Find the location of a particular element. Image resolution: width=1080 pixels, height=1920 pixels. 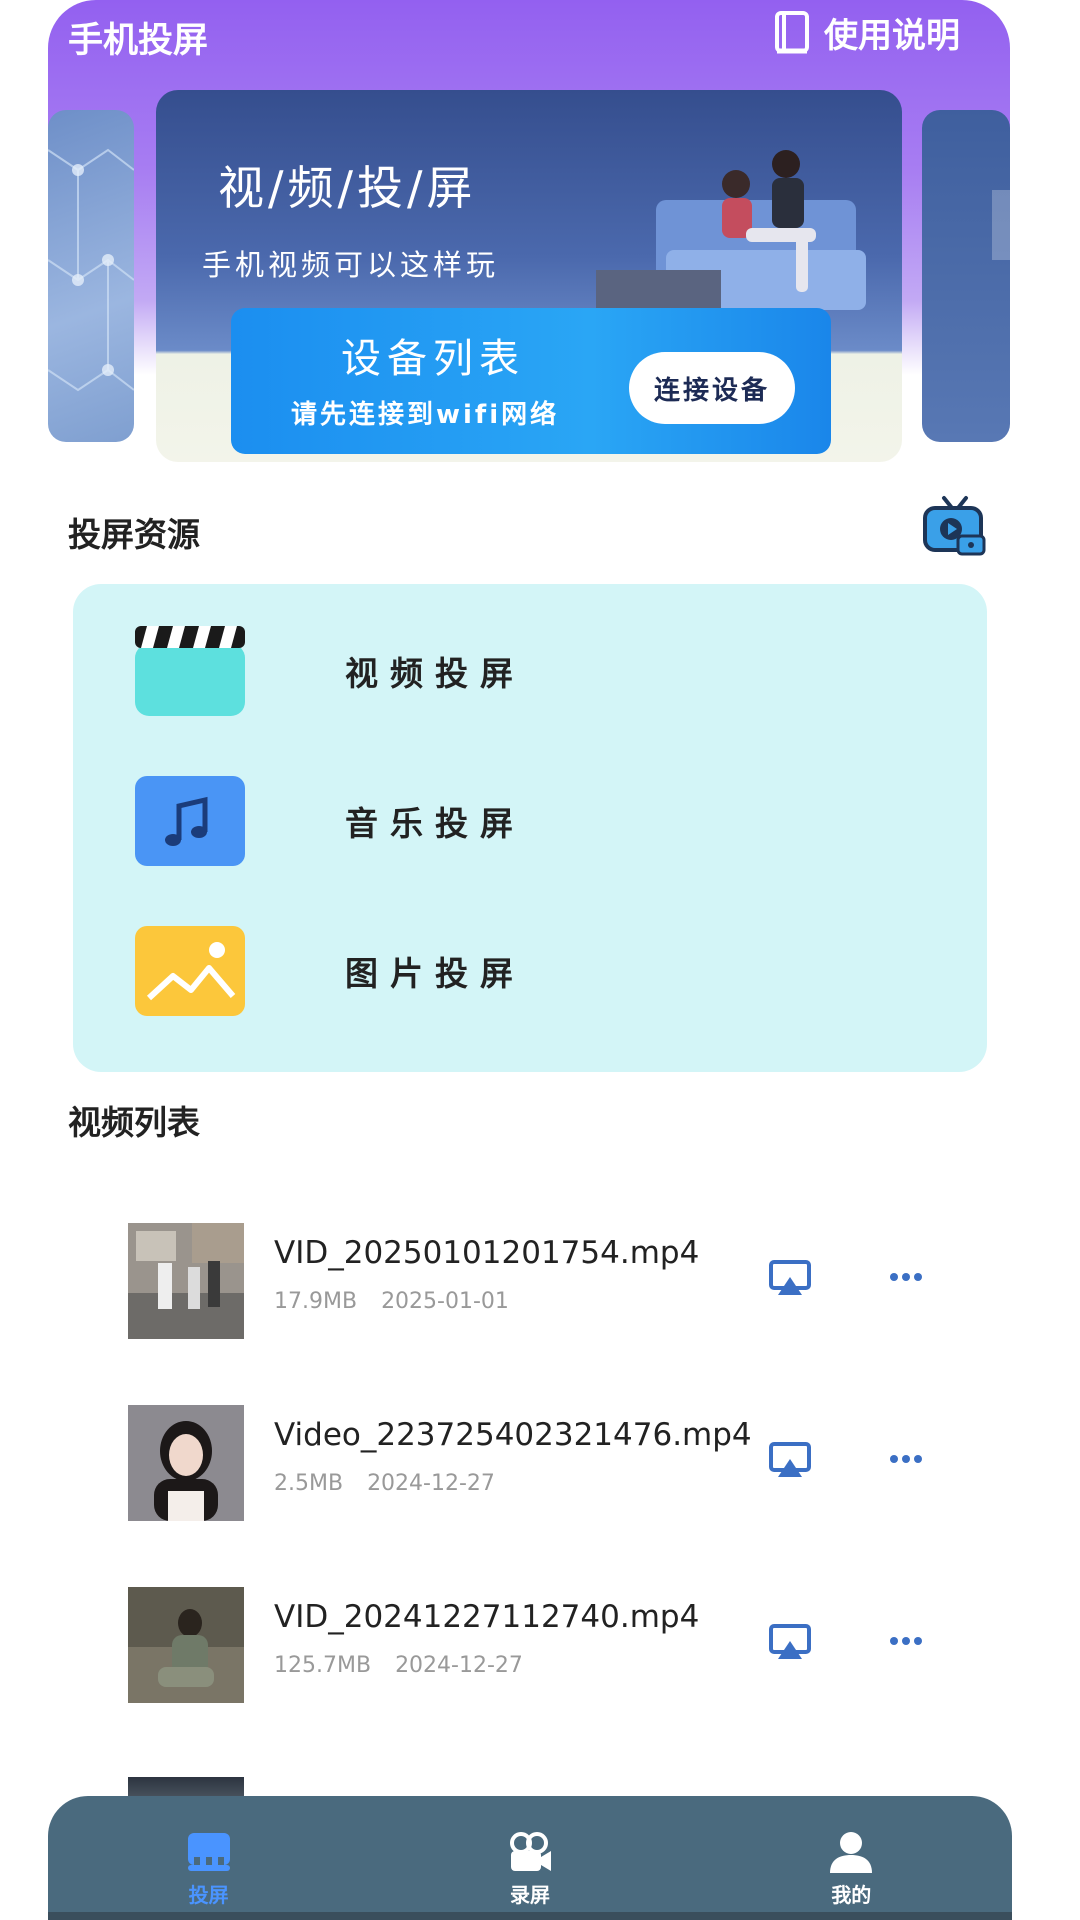

video-list-title: 视频列表 is located at coordinates (134, 1122).